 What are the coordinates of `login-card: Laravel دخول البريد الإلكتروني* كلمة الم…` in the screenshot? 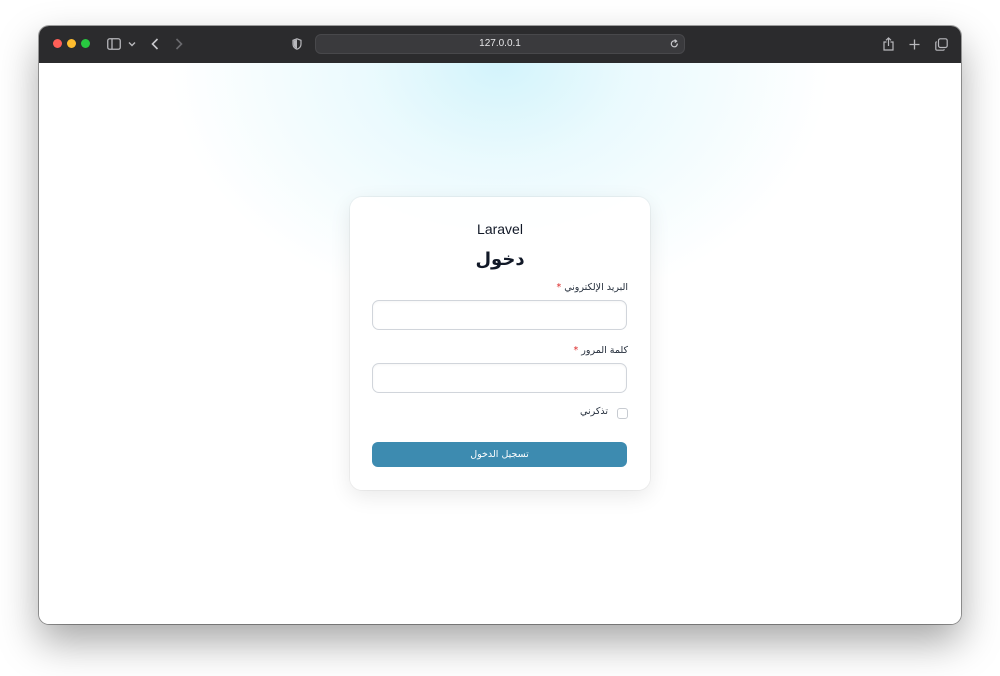 It's located at (500, 343).